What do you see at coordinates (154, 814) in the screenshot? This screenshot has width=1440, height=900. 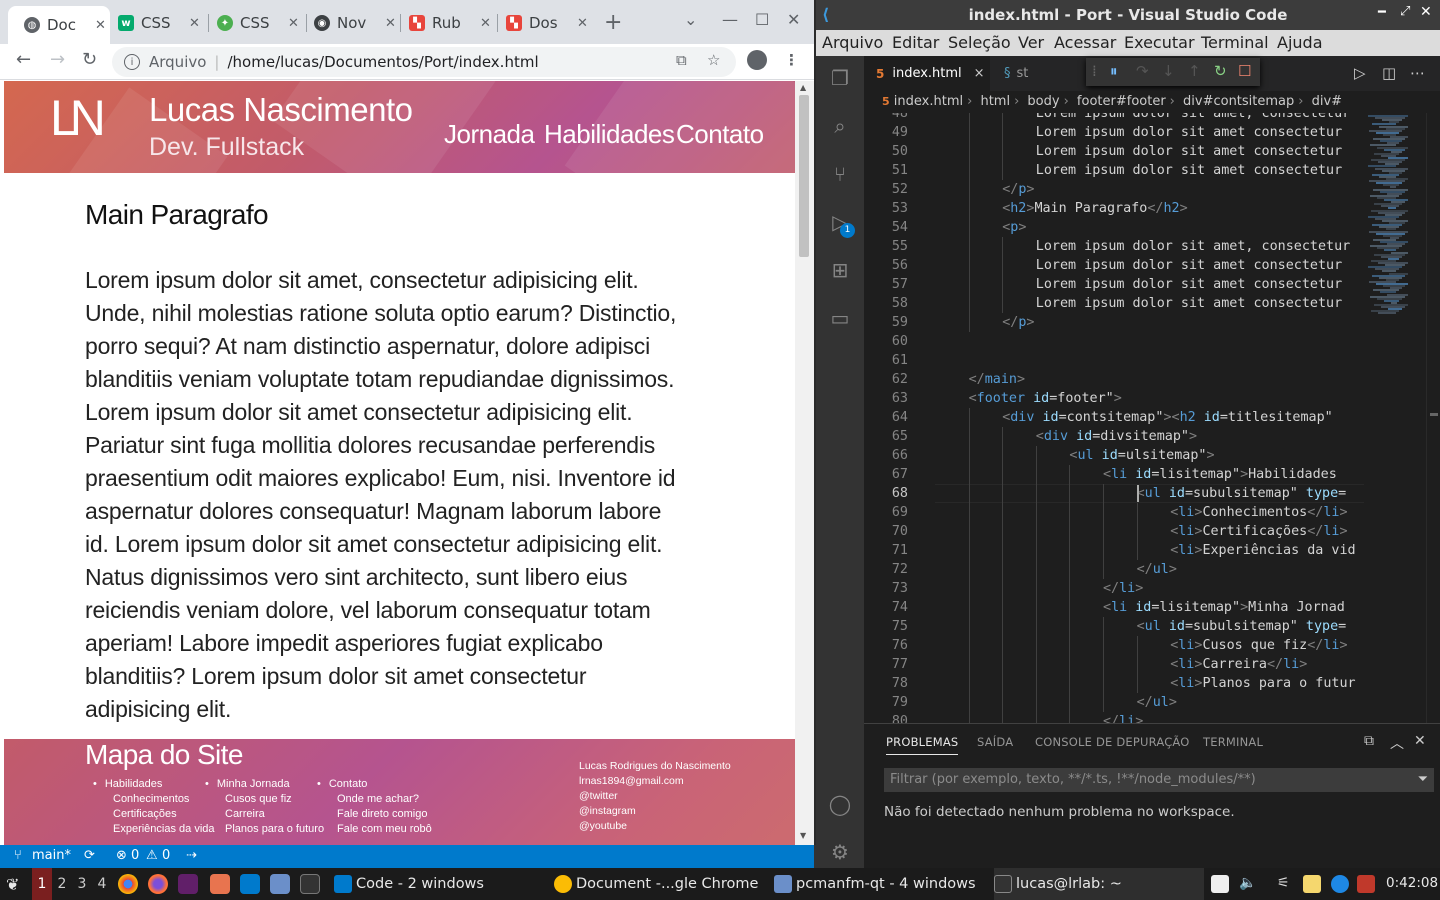 I see `sitemap-sublink: Certificações` at bounding box center [154, 814].